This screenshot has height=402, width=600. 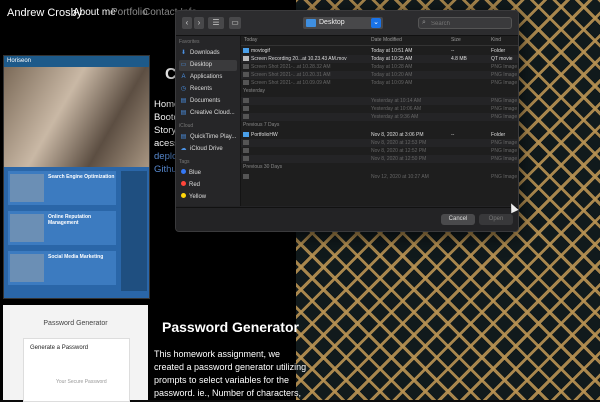 What do you see at coordinates (399, 151) in the screenshot?
I see `file-date: Nov 8, 2020 at 12:52 PM` at bounding box center [399, 151].